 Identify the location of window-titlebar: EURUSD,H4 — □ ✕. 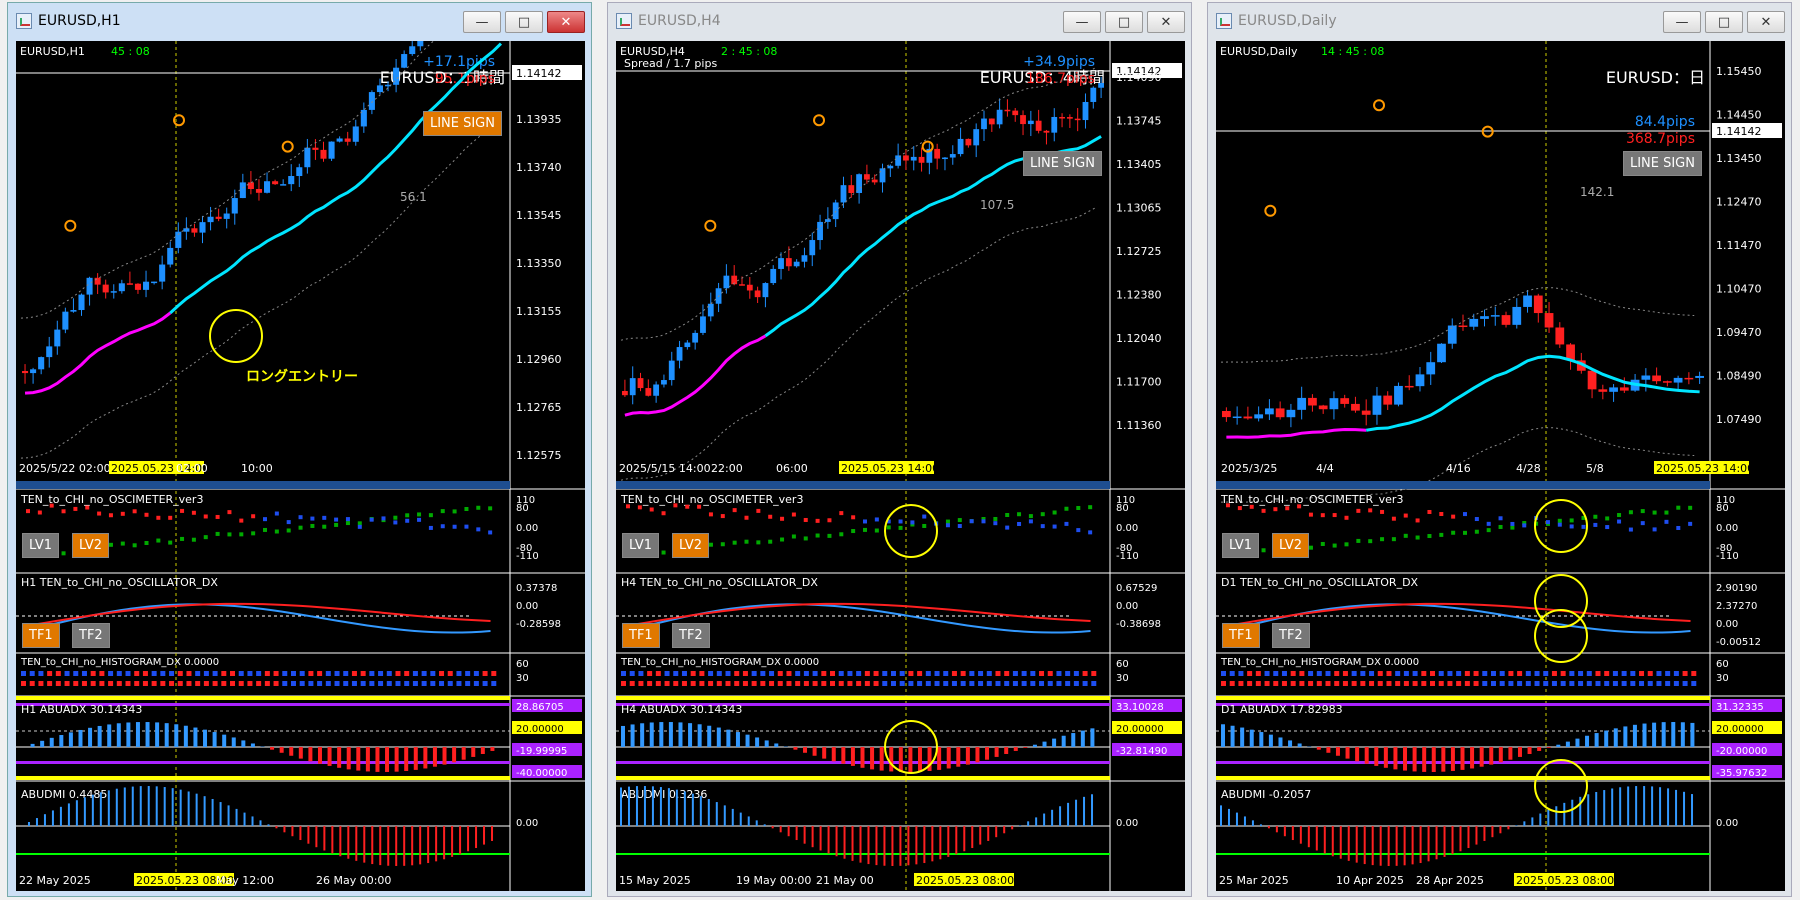
(899, 21).